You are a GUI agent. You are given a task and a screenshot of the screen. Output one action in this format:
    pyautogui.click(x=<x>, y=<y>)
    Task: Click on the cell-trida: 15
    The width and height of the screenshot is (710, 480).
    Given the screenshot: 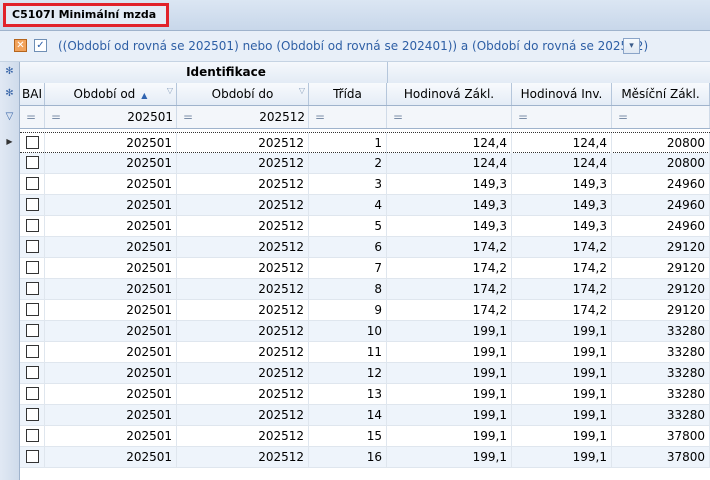 What is the action you would take?
    pyautogui.click(x=348, y=436)
    